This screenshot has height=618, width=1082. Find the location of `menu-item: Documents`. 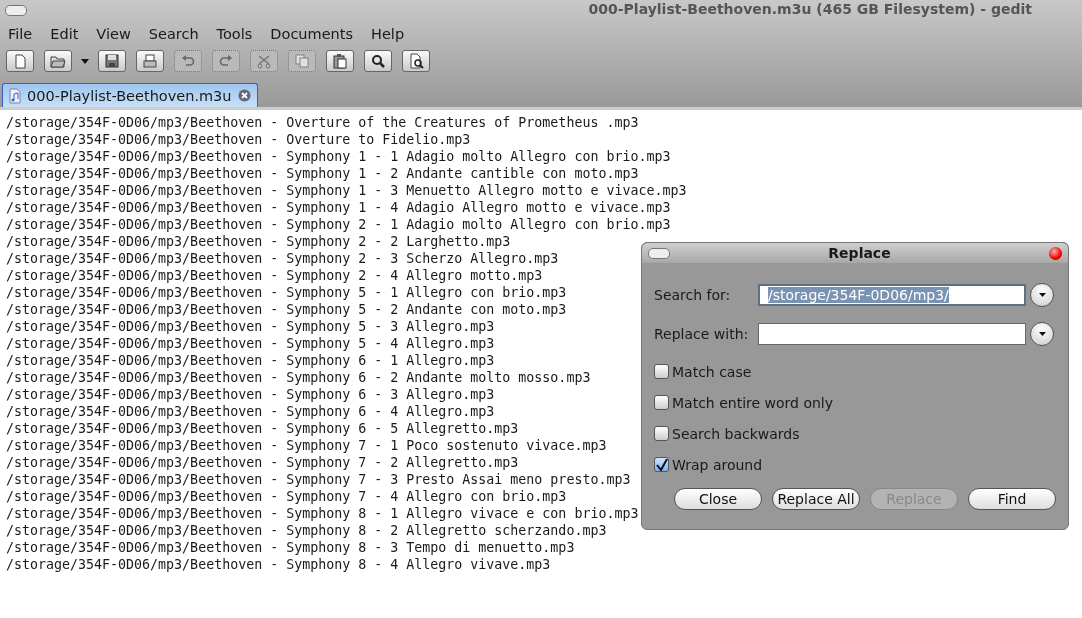

menu-item: Documents is located at coordinates (312, 34).